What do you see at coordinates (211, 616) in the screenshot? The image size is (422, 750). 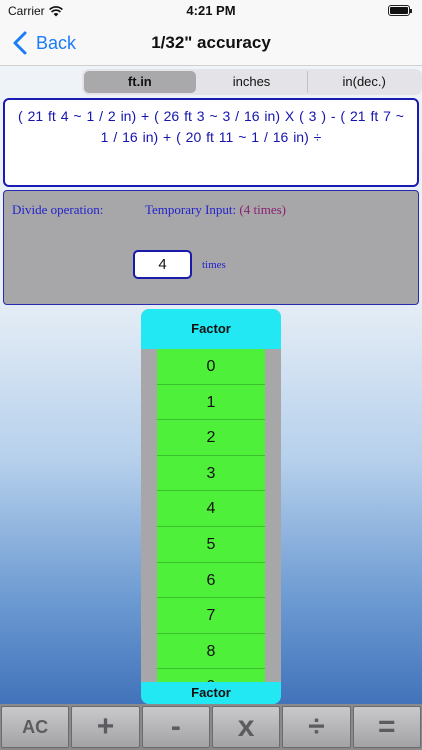 I see `picker-item-7: 7` at bounding box center [211, 616].